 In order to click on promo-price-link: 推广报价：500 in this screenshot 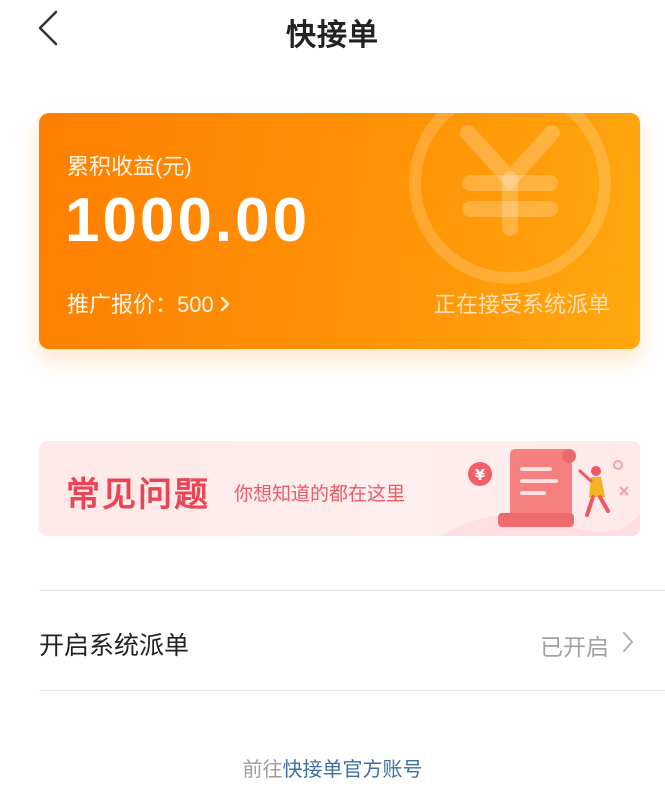, I will do `click(148, 303)`.